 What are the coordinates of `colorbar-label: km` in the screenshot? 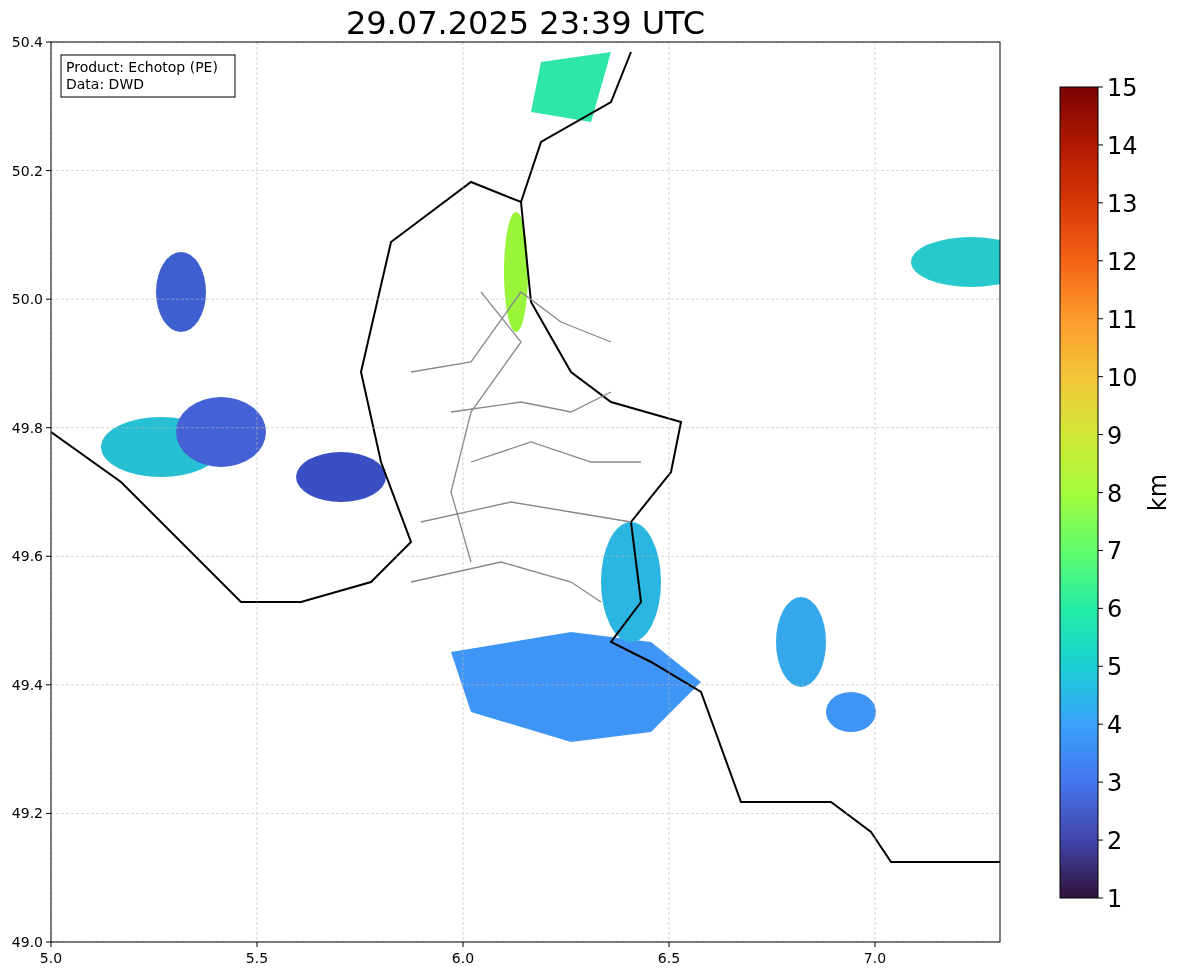 It's located at (1158, 492).